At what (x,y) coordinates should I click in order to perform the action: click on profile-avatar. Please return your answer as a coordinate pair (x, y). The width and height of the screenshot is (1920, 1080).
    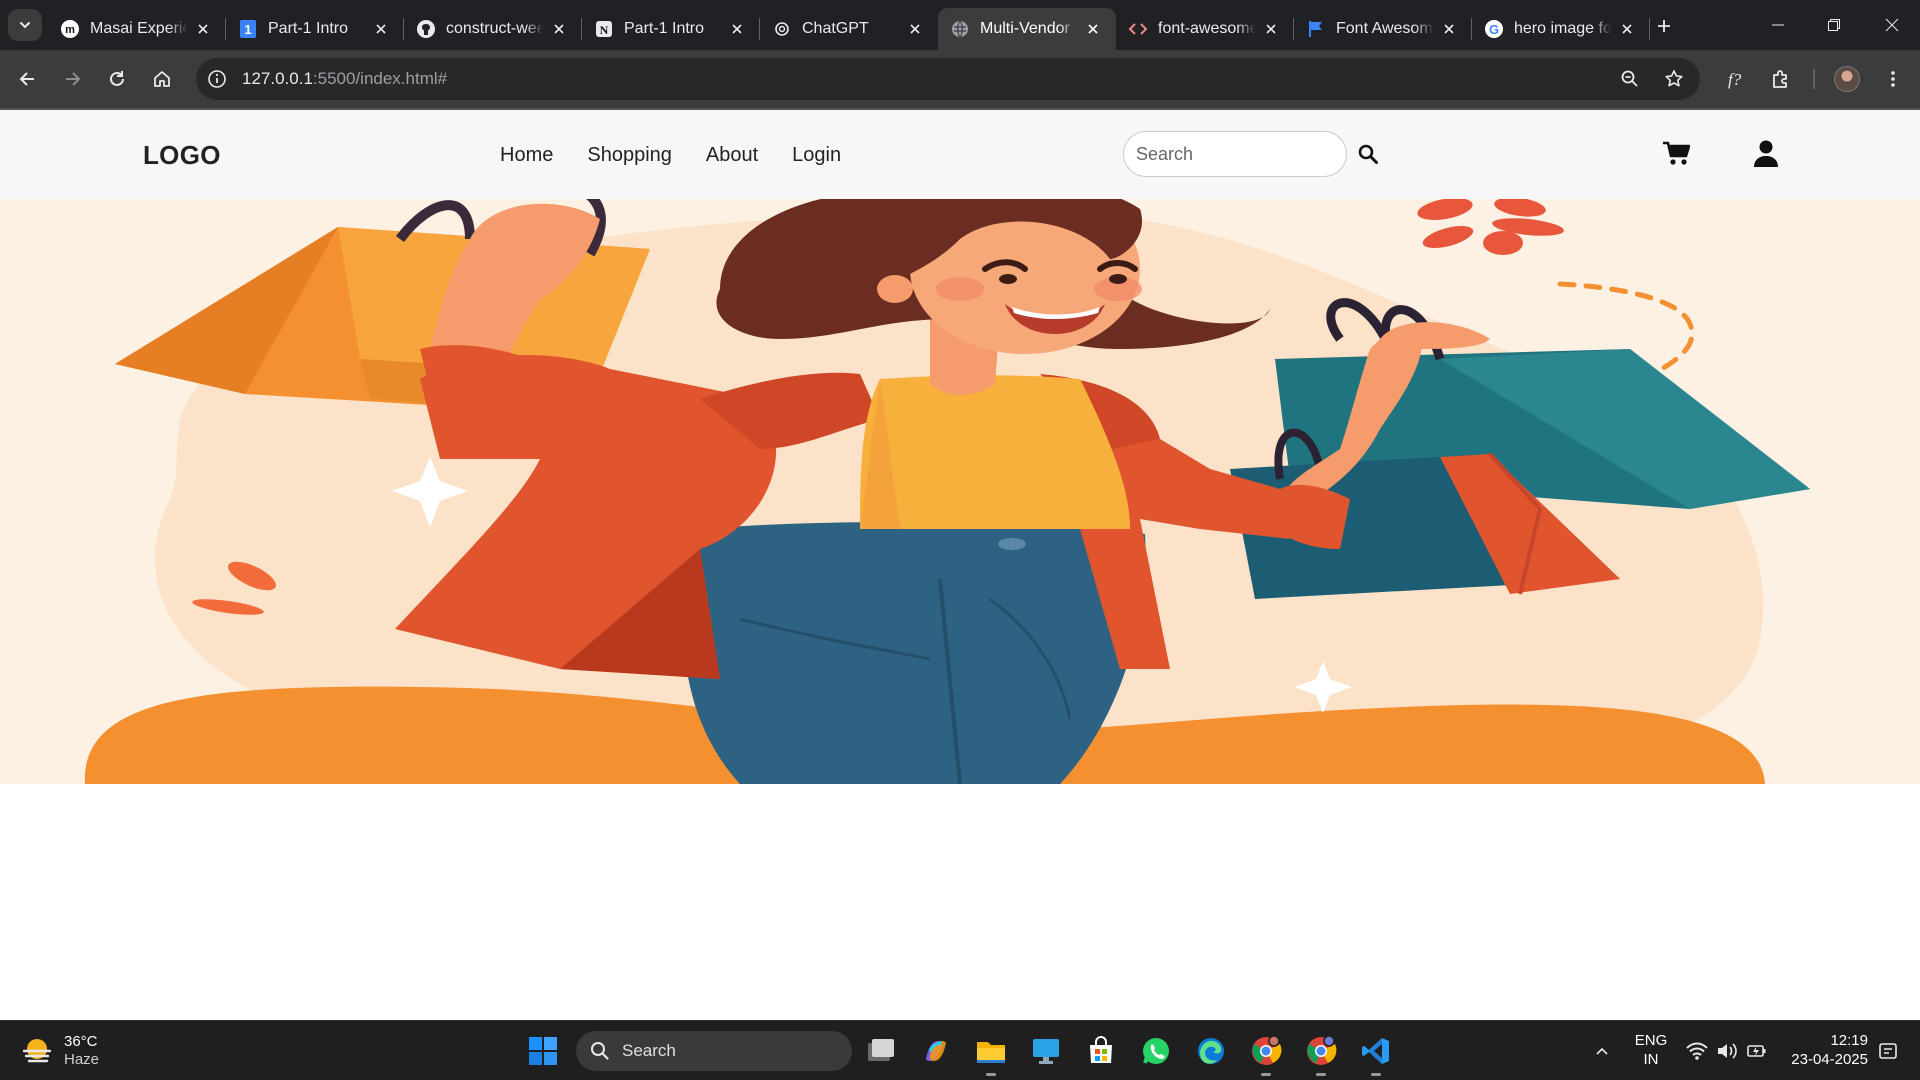
    Looking at the image, I should click on (1847, 79).